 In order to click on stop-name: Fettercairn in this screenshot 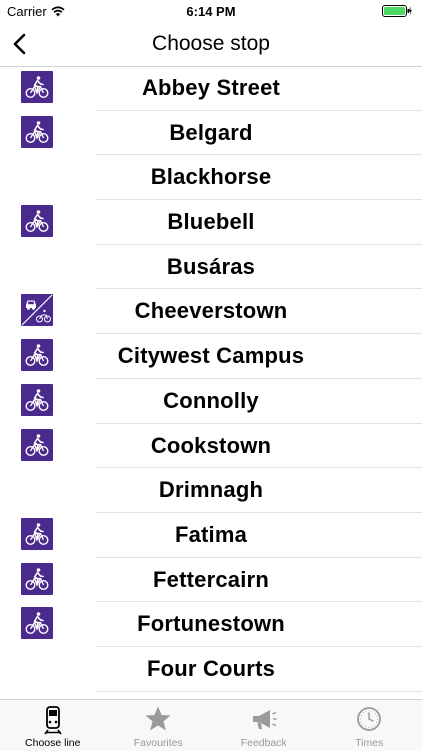, I will do `click(211, 580)`.